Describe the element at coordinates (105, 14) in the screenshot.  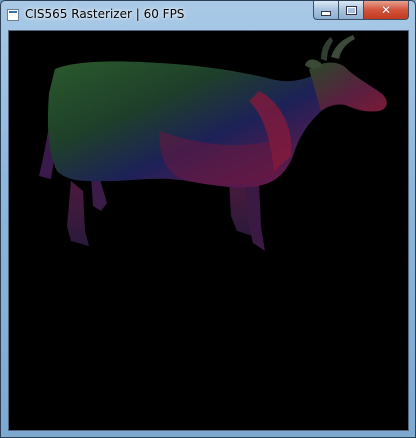
I see `window-title: CIS565 Rasterizer | 60 FPS` at that location.